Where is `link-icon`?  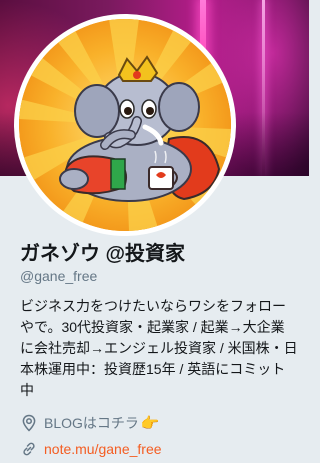
link-icon is located at coordinates (29, 449).